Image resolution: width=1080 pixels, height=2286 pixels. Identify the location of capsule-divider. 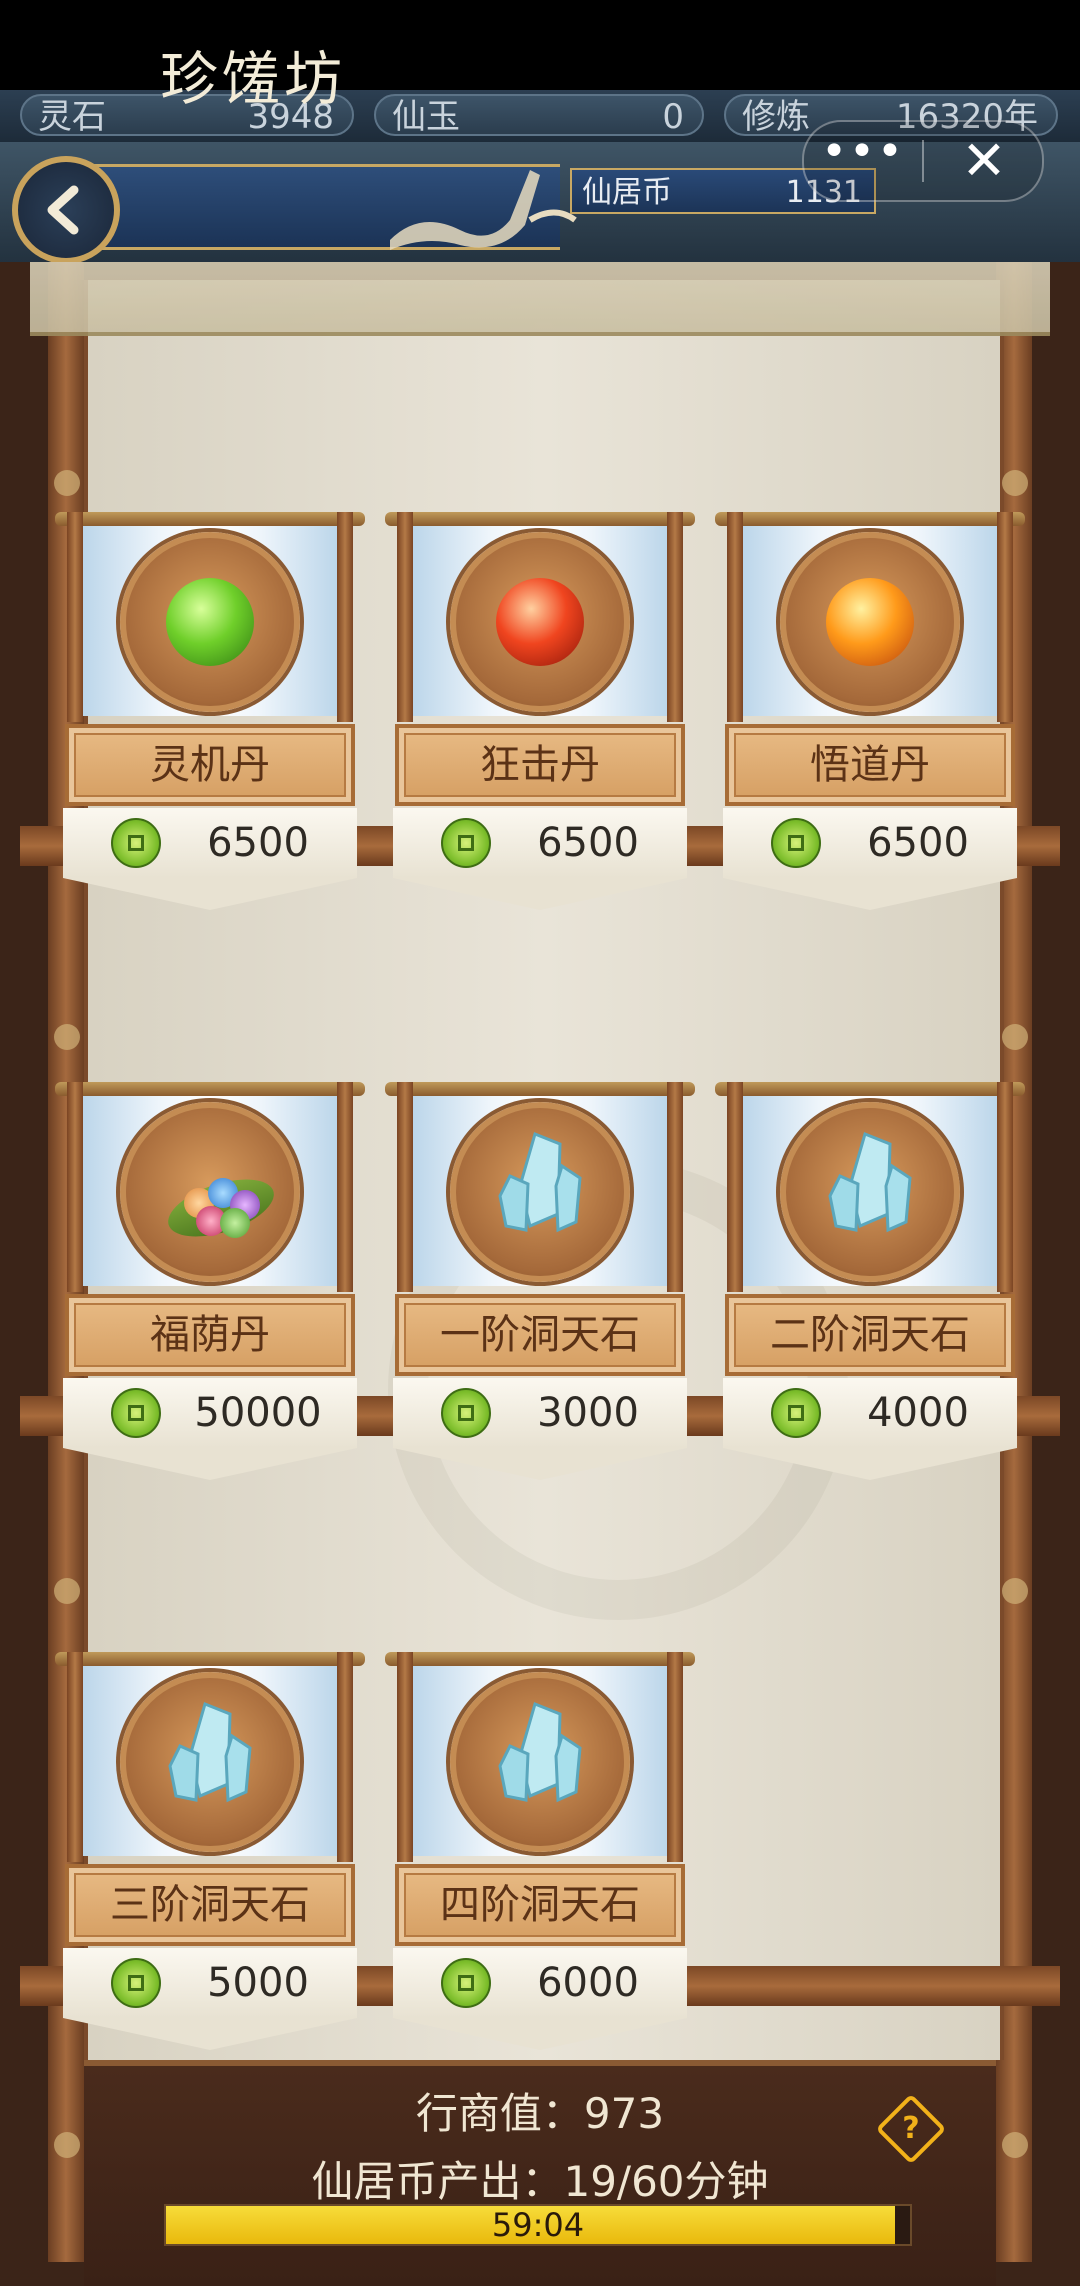
(923, 161).